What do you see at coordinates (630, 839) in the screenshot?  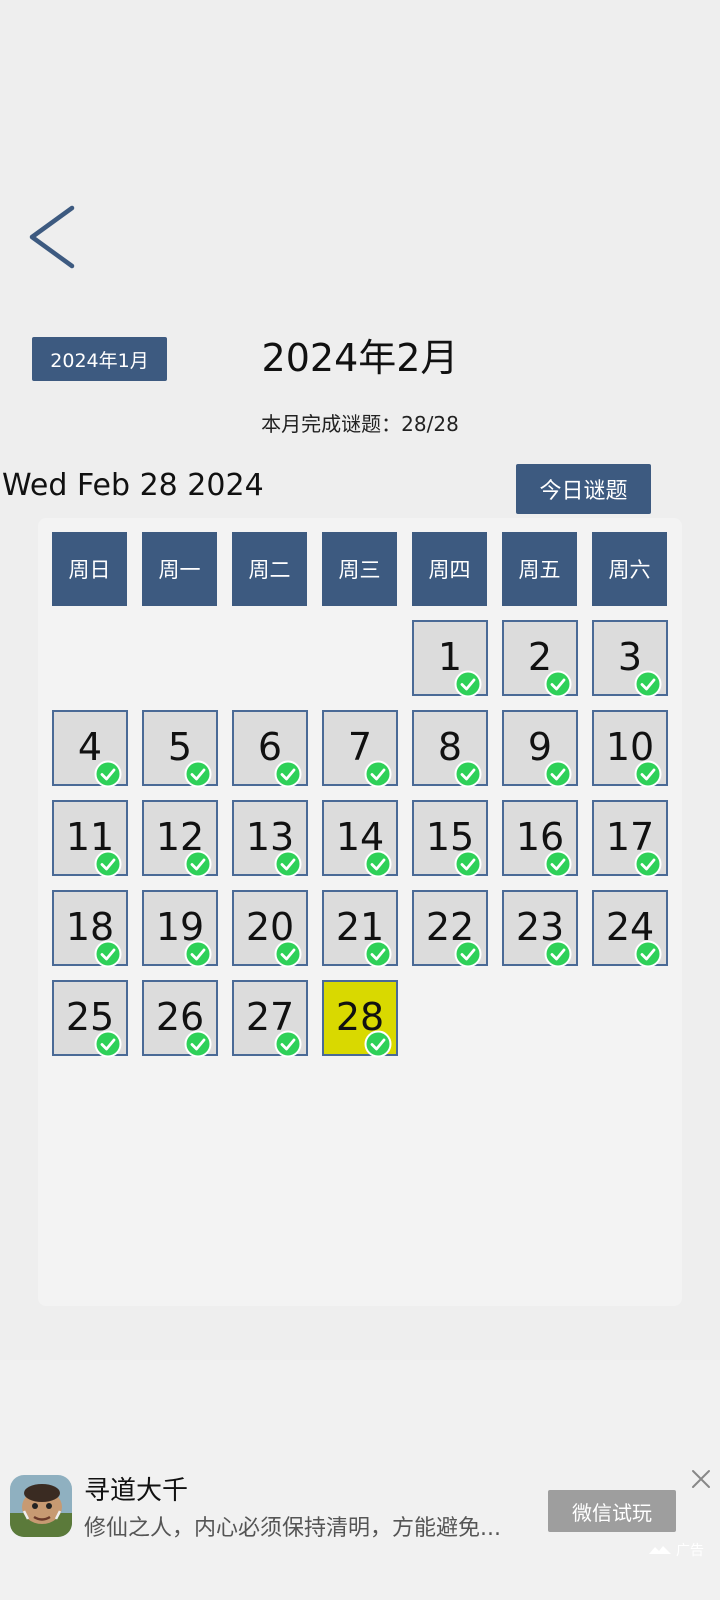 I see `calendar-day-17: 17` at bounding box center [630, 839].